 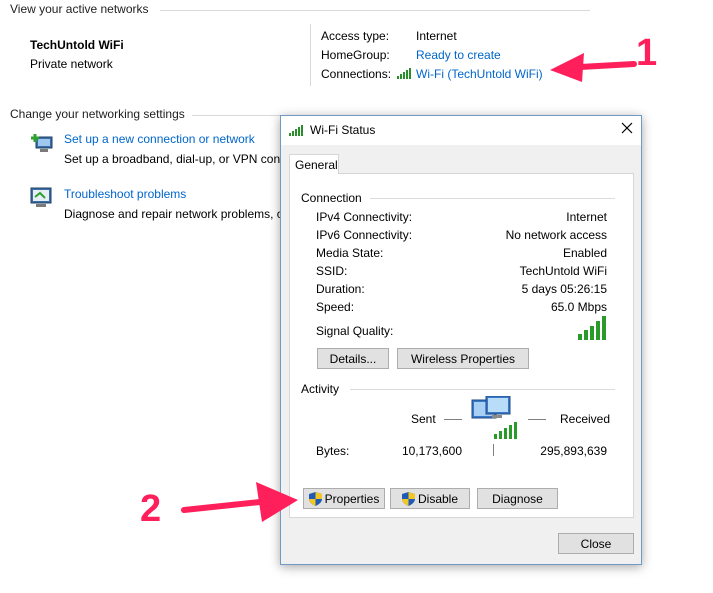 What do you see at coordinates (71, 64) in the screenshot?
I see `network-type: Private network` at bounding box center [71, 64].